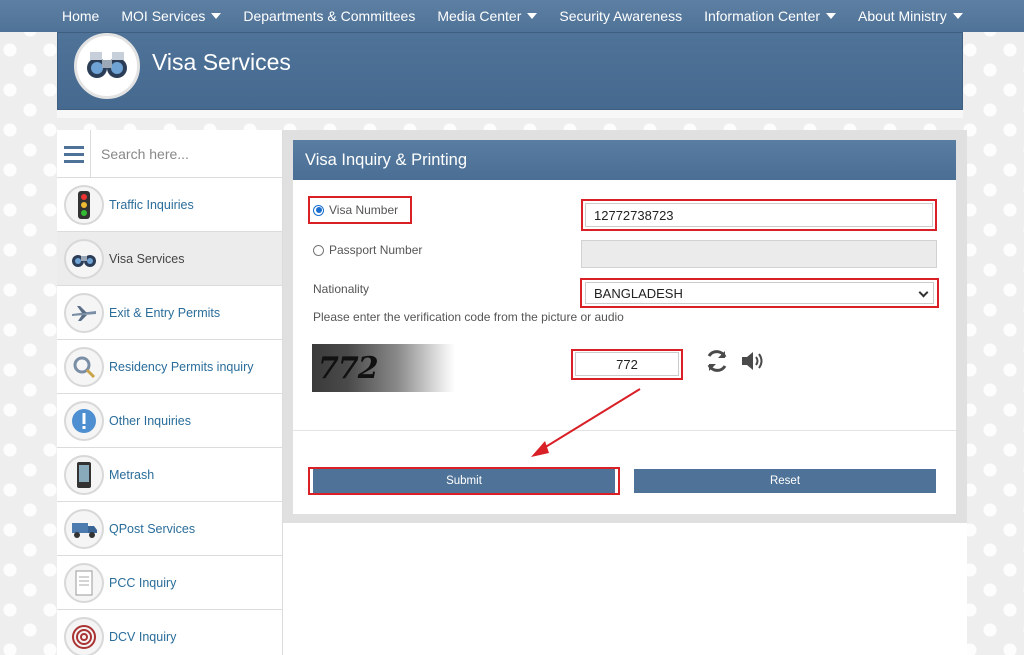 The image size is (1024, 655). What do you see at coordinates (84, 635) in the screenshot?
I see `fingerprint-icon` at bounding box center [84, 635].